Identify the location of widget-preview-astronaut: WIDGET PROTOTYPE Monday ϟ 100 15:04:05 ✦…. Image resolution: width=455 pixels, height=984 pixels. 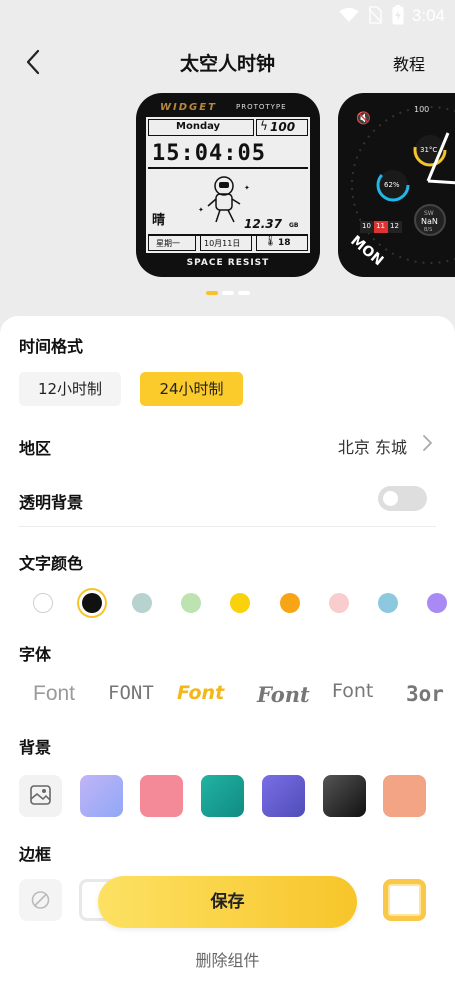
(228, 185).